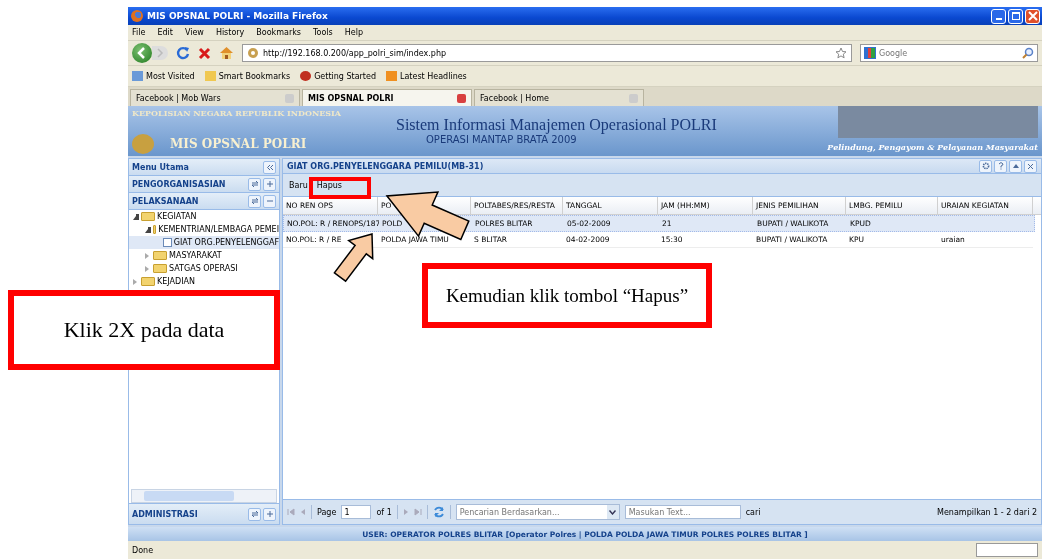 This screenshot has width=1042, height=559. I want to click on toolbar-button: Hapus, so click(329, 185).